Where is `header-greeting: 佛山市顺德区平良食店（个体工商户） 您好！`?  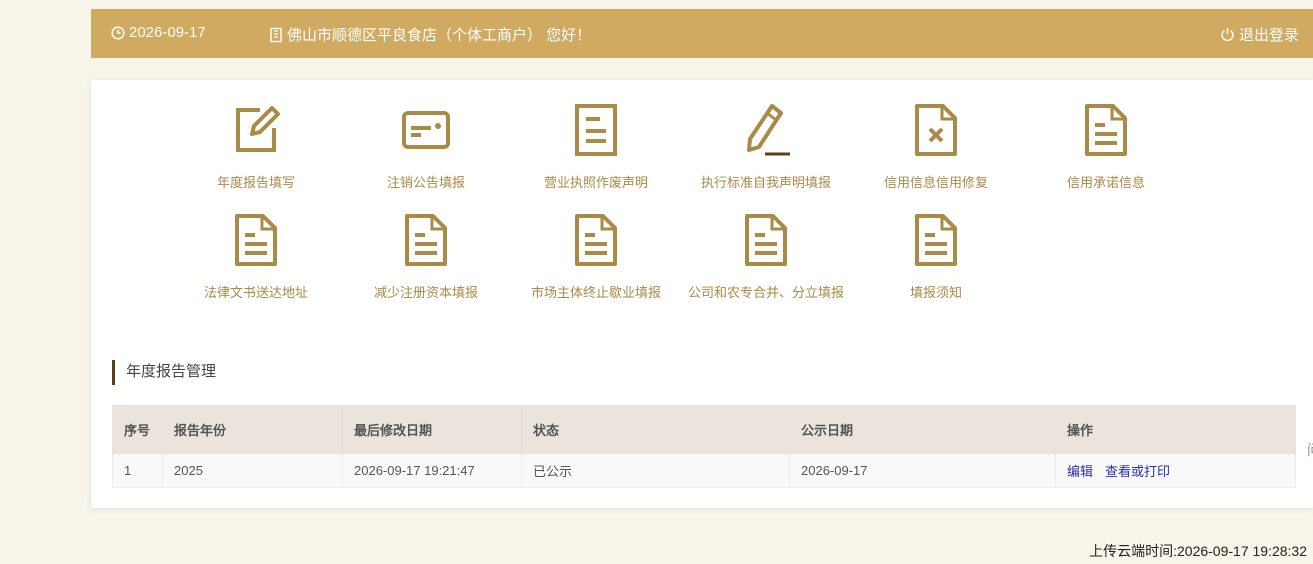 header-greeting: 佛山市顺德区平良食店（个体工商户） 您好！ is located at coordinates (430, 34).